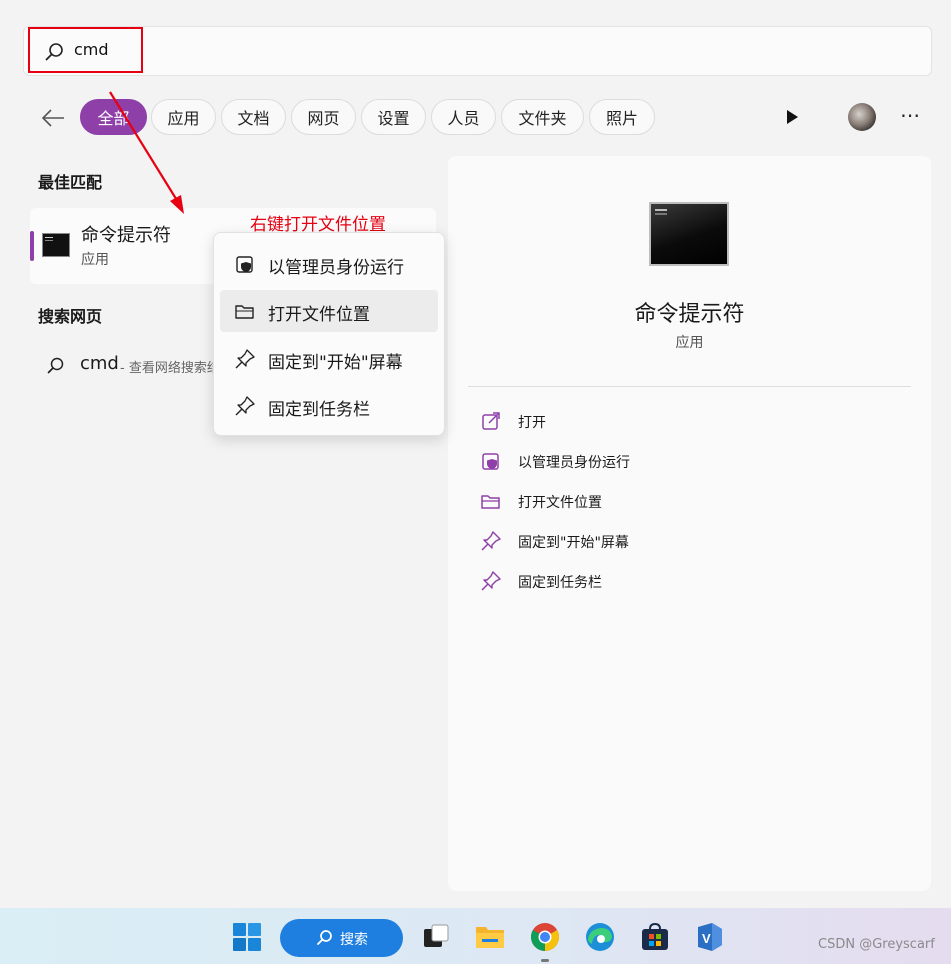 This screenshot has height=964, width=951. What do you see at coordinates (680, 422) in the screenshot?
I see `action-open: 打开` at bounding box center [680, 422].